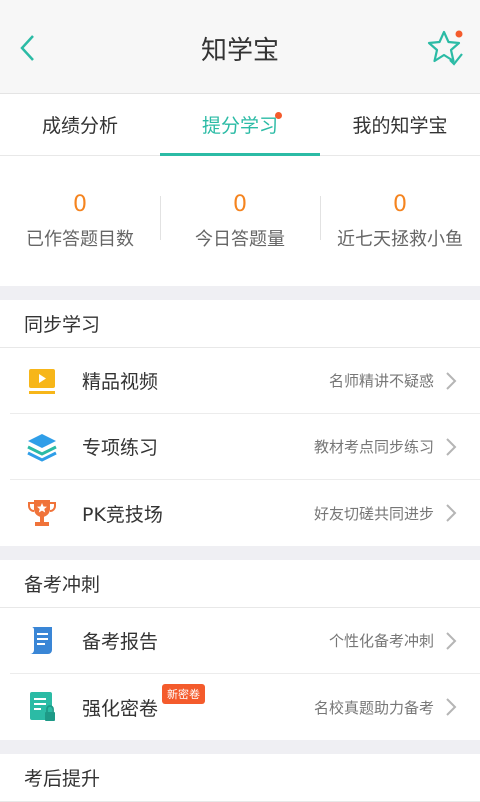  What do you see at coordinates (245, 641) in the screenshot?
I see `list-item-report: 备考报告 个性化备考冲刺` at bounding box center [245, 641].